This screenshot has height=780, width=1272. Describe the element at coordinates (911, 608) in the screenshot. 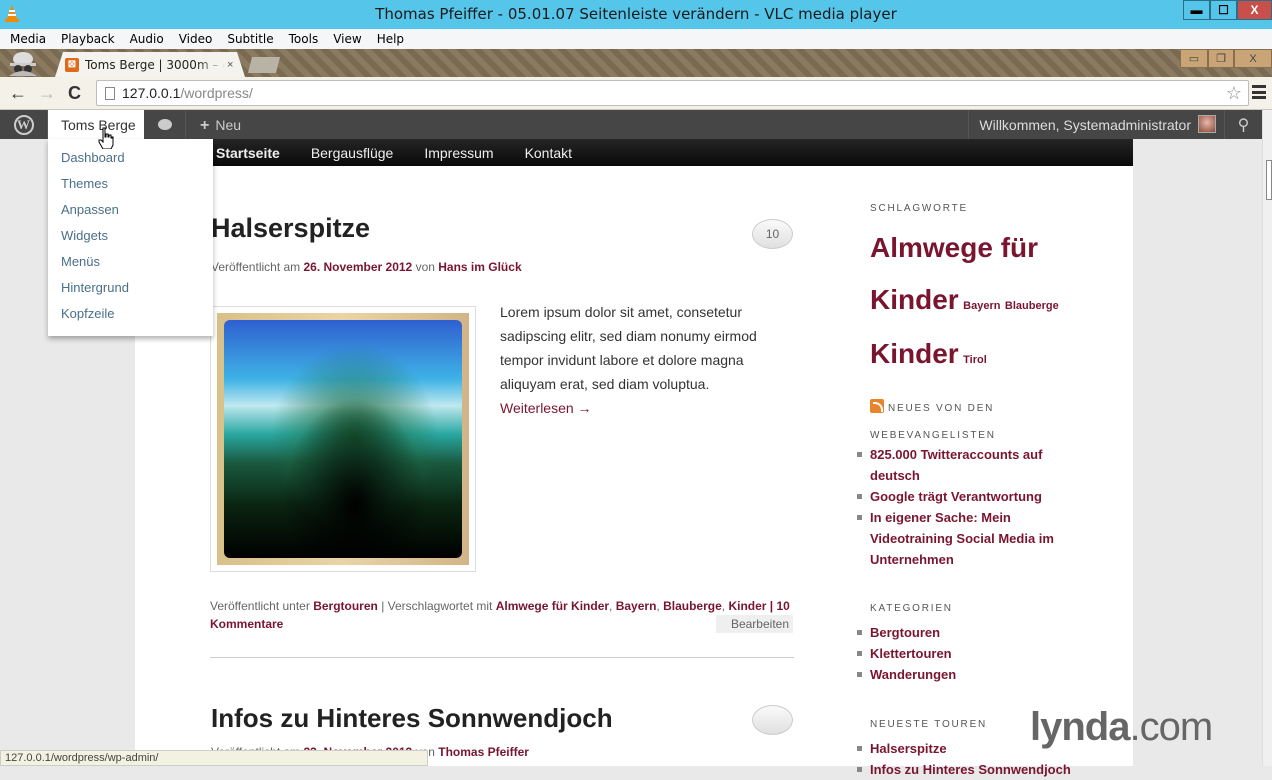

I see `widget-title-categories: KATEGORIEN` at that location.